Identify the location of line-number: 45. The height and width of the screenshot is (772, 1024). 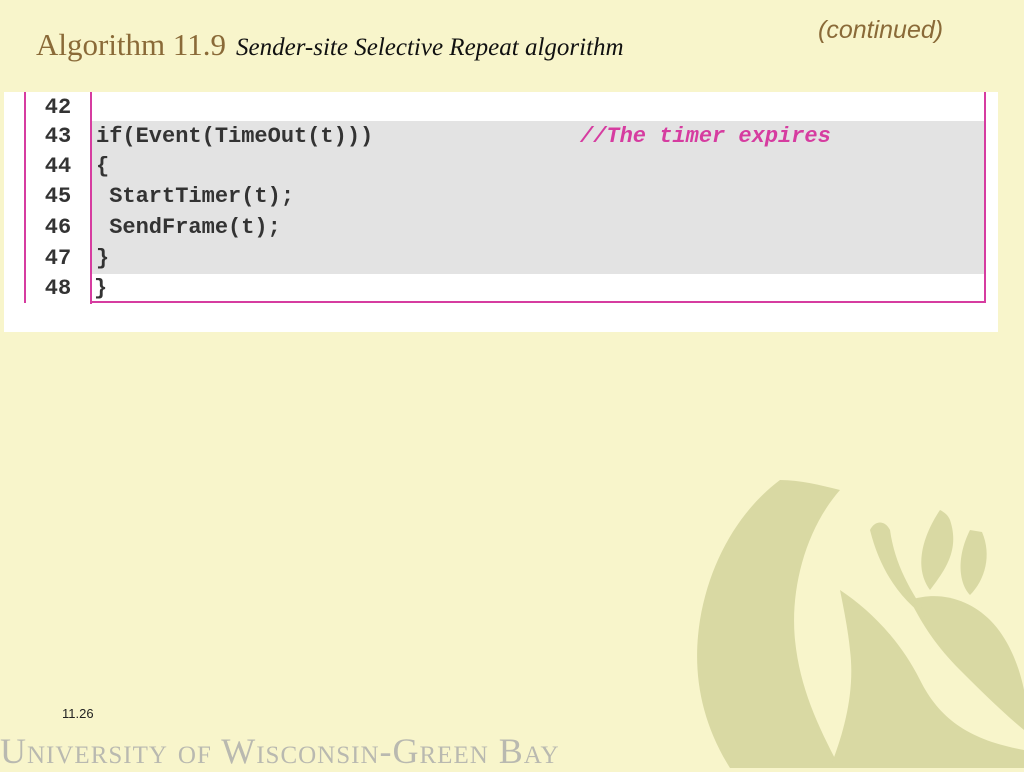
(59, 196).